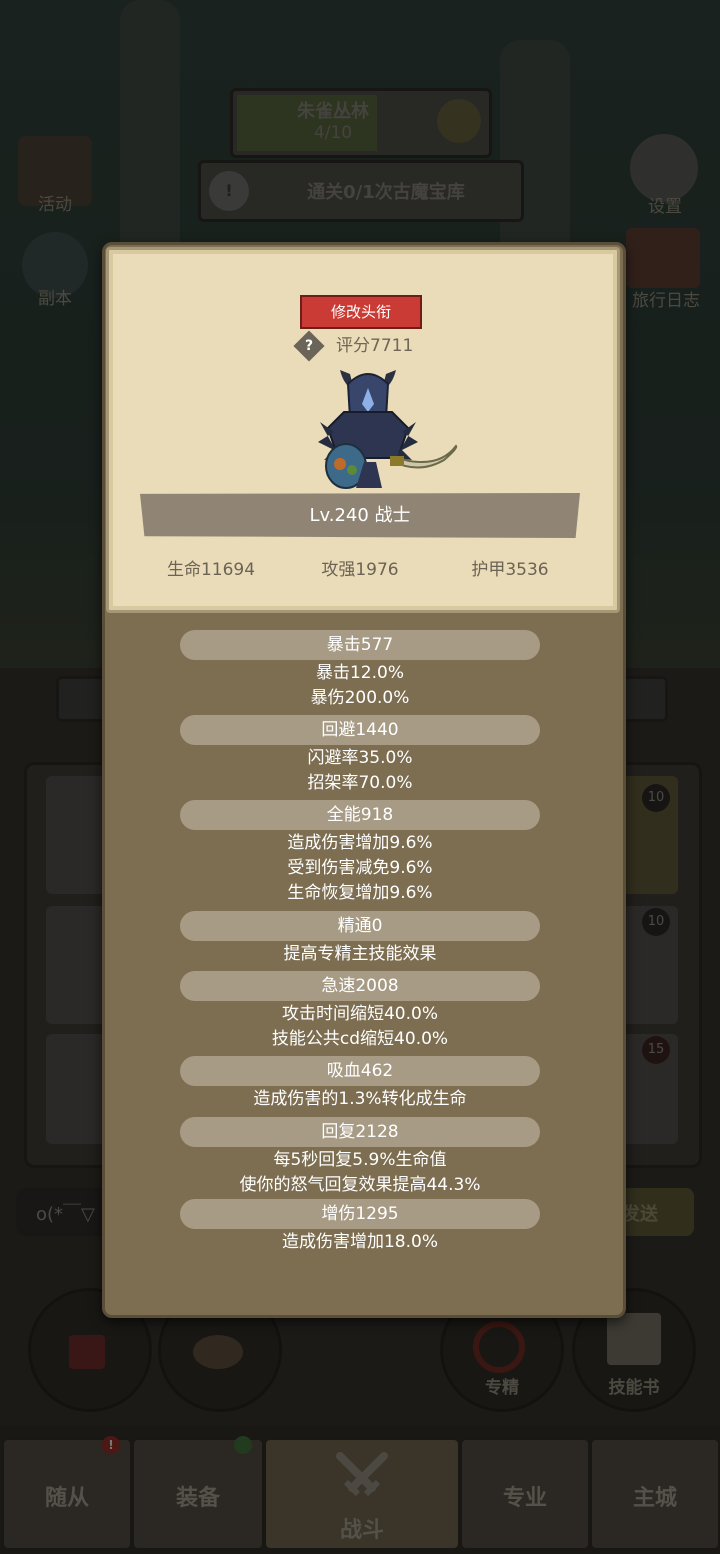 The image size is (720, 1554). I want to click on stat-detail: 暴击12.0%, so click(359, 673).